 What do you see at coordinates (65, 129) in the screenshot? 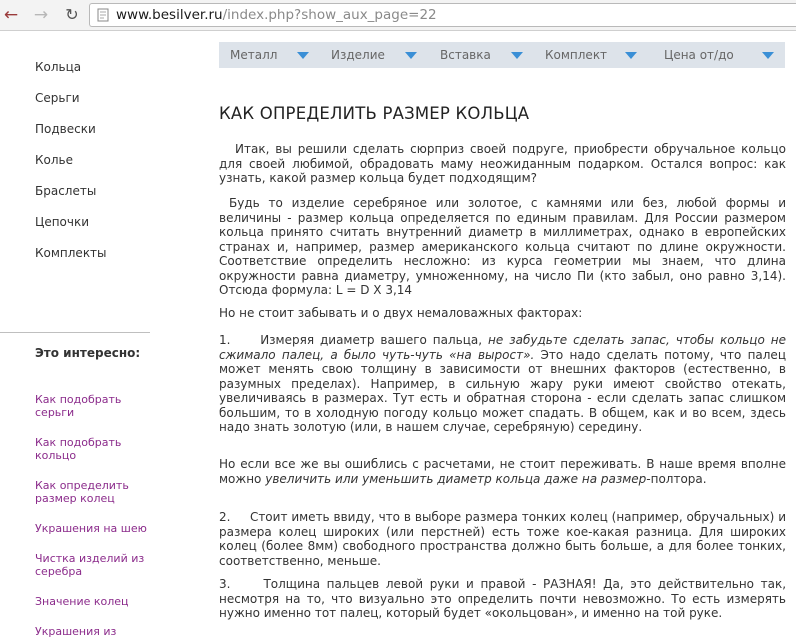
I see `sidebar-item-pendants: Подвески` at bounding box center [65, 129].